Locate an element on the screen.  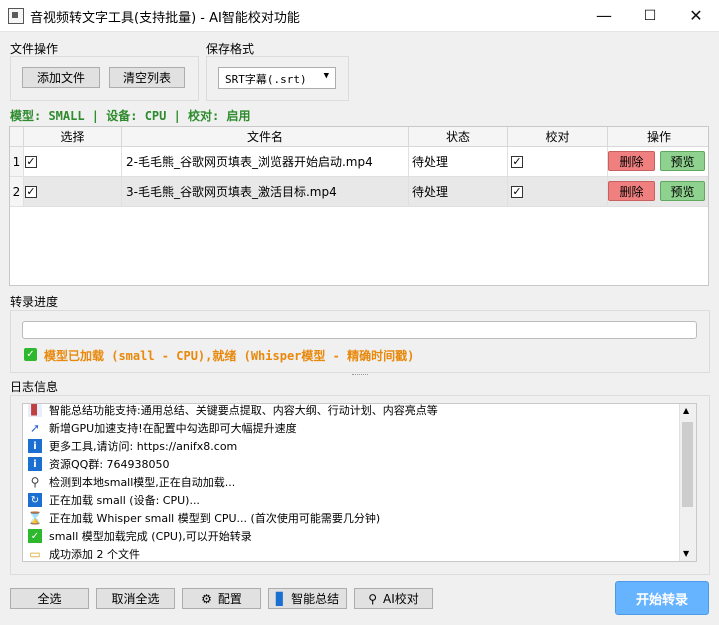
minimize-button: — is located at coordinates (604, 15).